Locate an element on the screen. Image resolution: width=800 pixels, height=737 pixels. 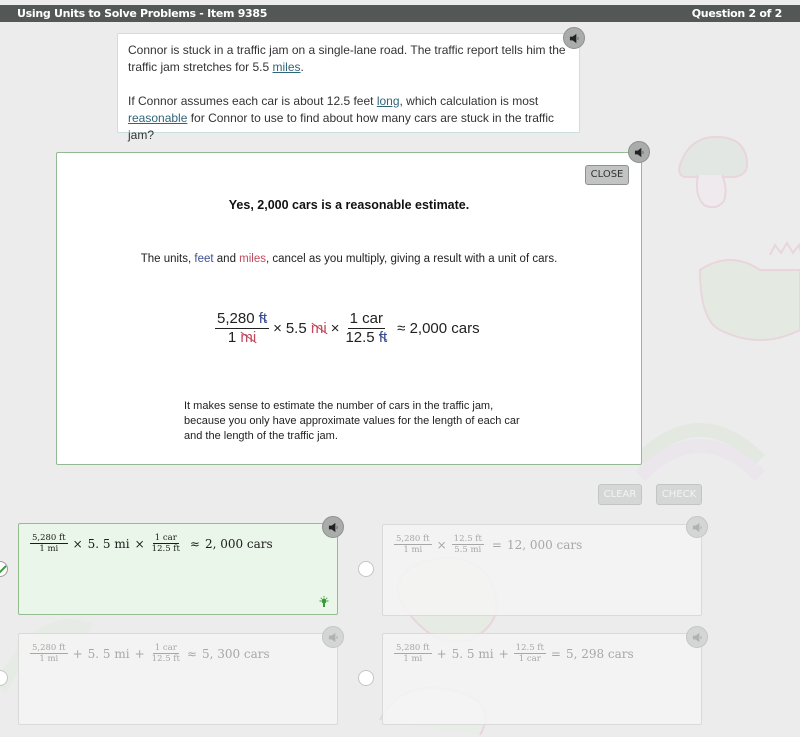
checkmark-icon is located at coordinates (3, 569).